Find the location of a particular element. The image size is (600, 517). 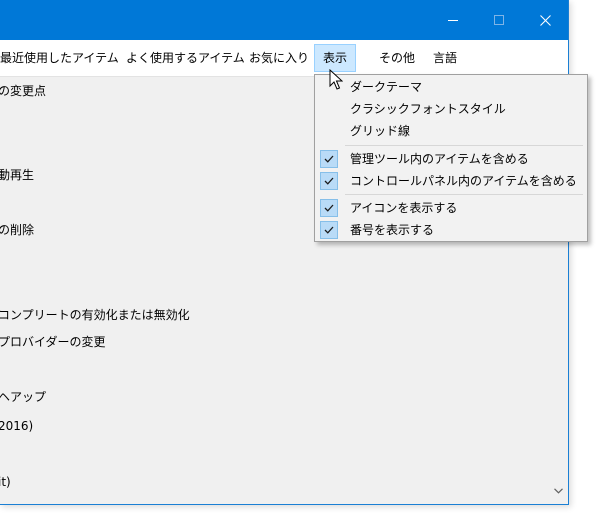

title-bar is located at coordinates (284, 20).